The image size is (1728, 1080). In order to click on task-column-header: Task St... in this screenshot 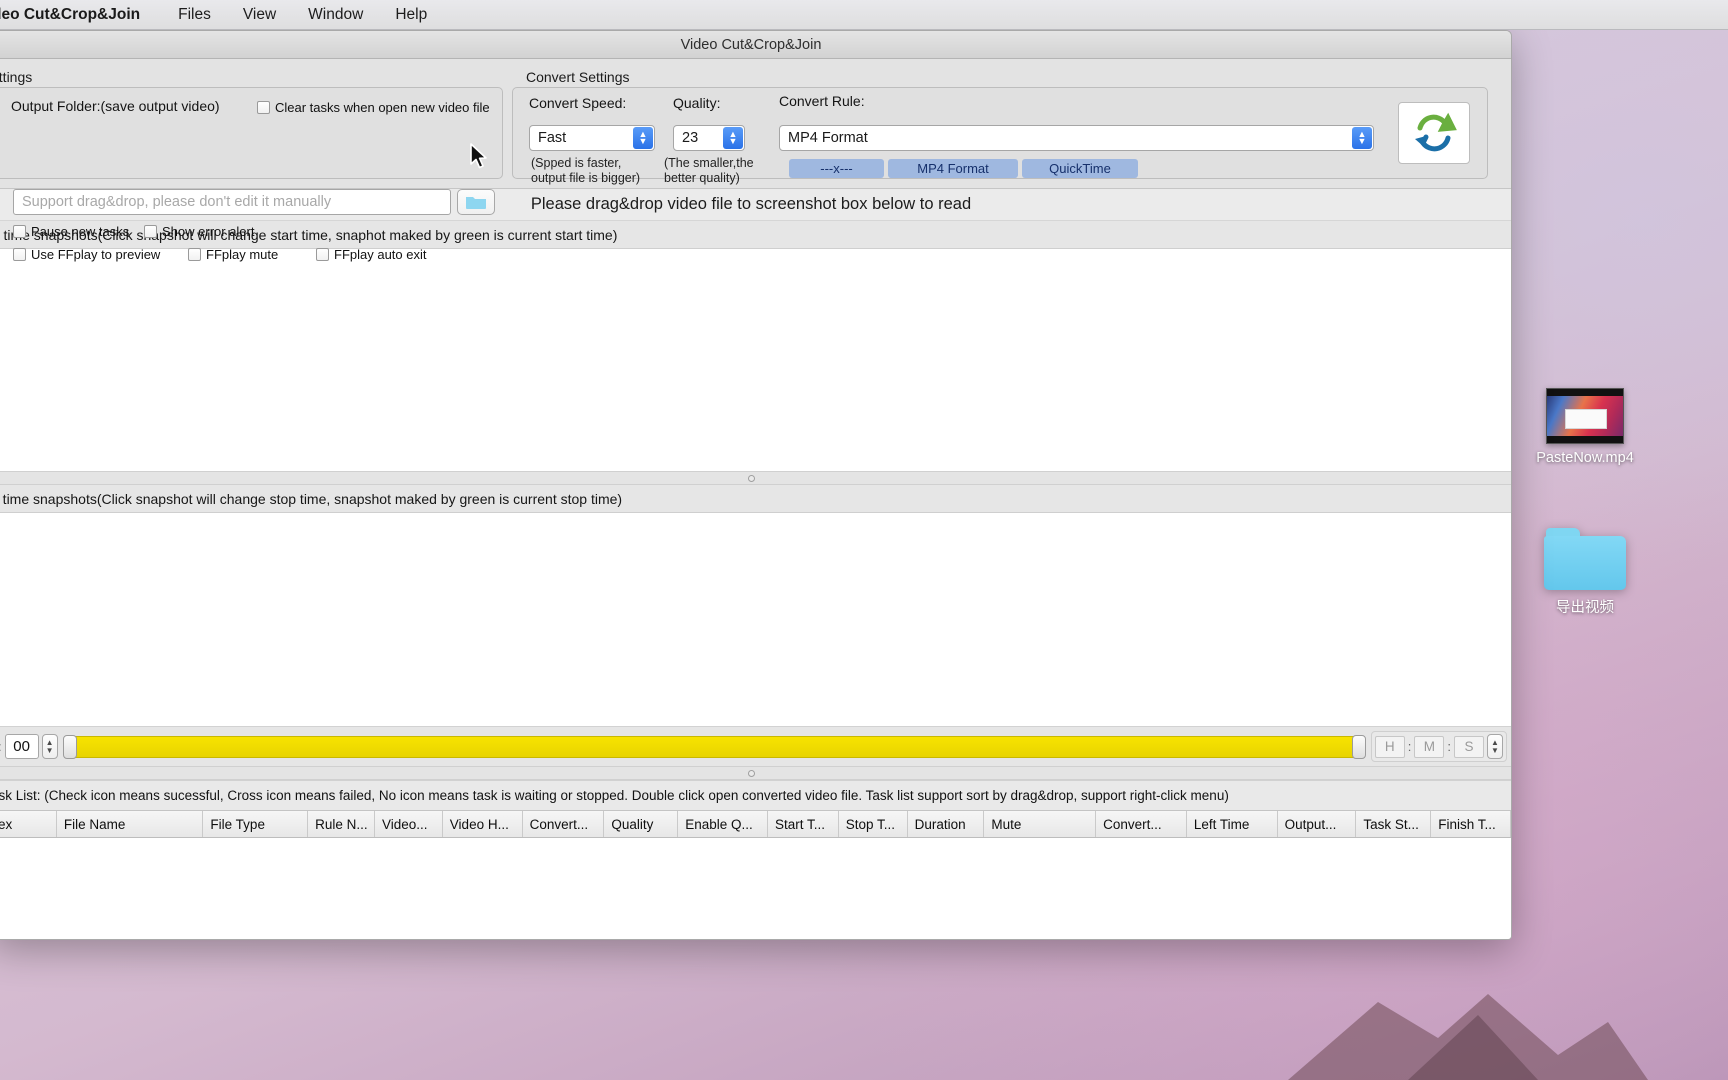, I will do `click(1394, 824)`.